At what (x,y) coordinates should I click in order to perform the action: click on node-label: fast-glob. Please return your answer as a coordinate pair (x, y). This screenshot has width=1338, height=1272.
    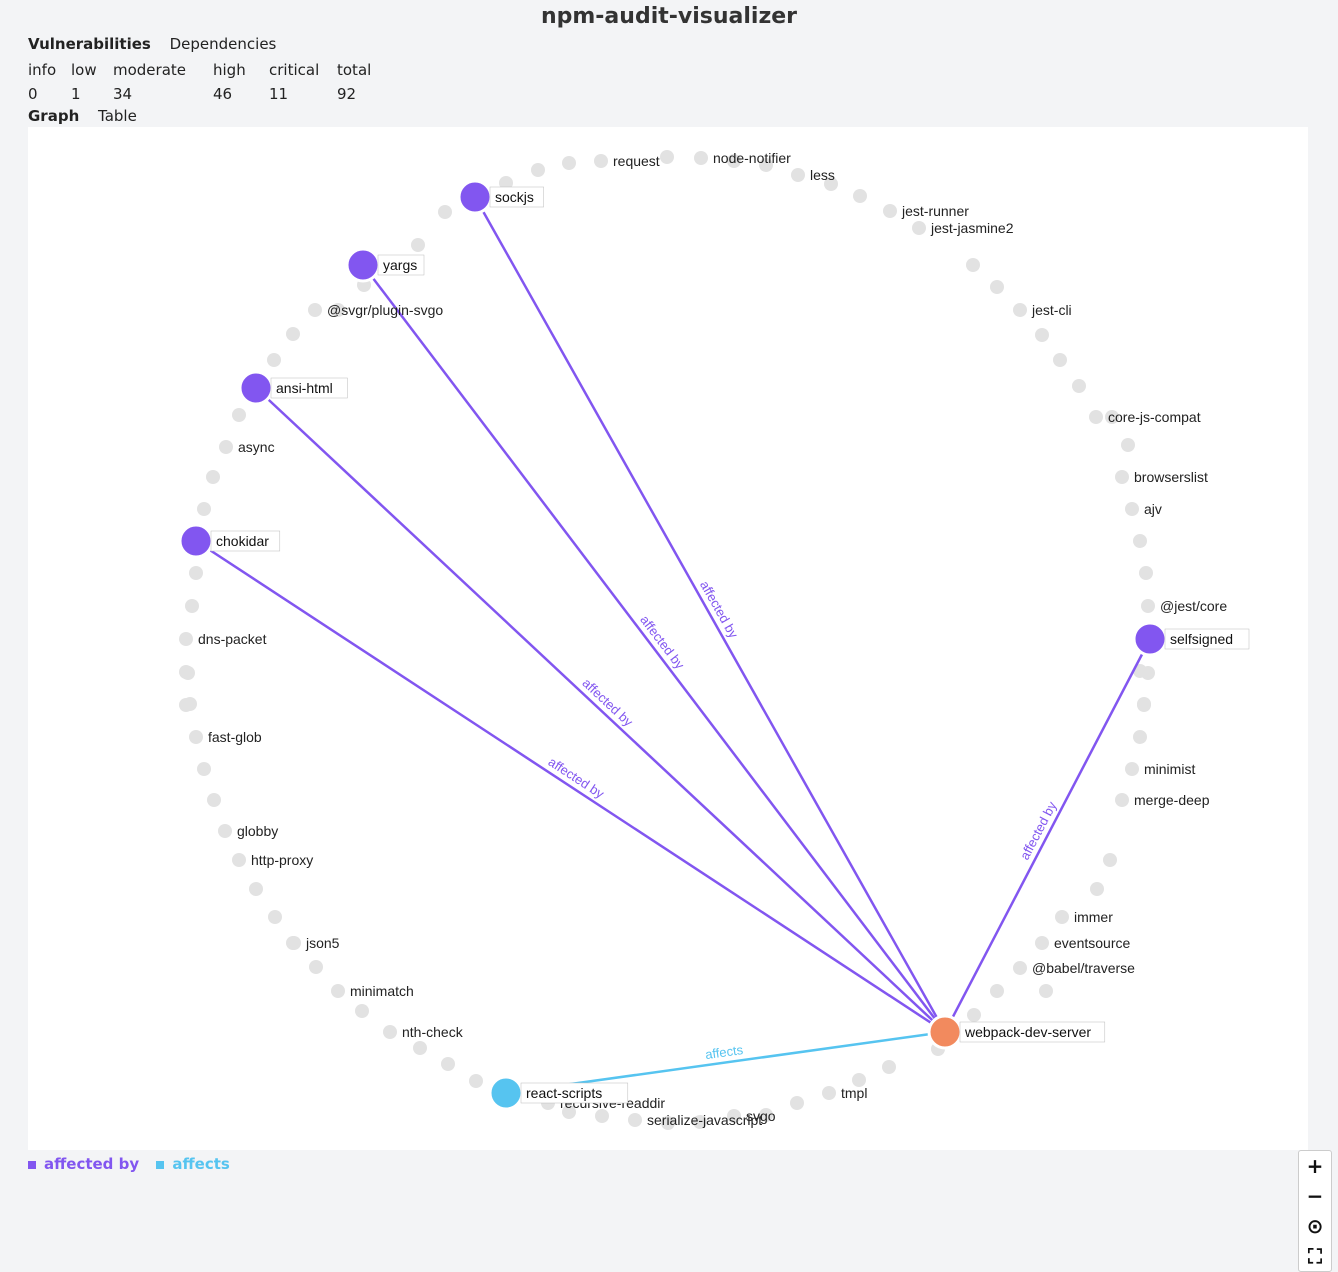
    Looking at the image, I should click on (235, 737).